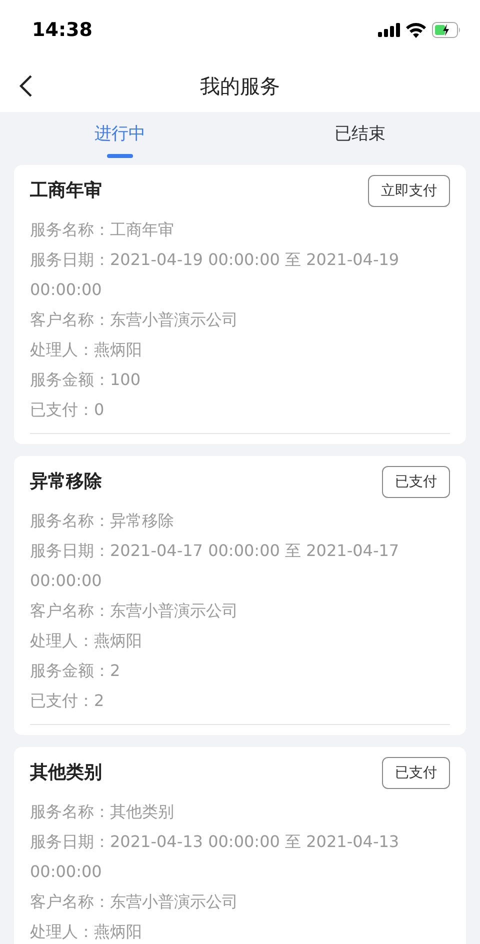 The image size is (480, 944). What do you see at coordinates (102, 521) in the screenshot?
I see `service-detail: 服务名称：异常移除` at bounding box center [102, 521].